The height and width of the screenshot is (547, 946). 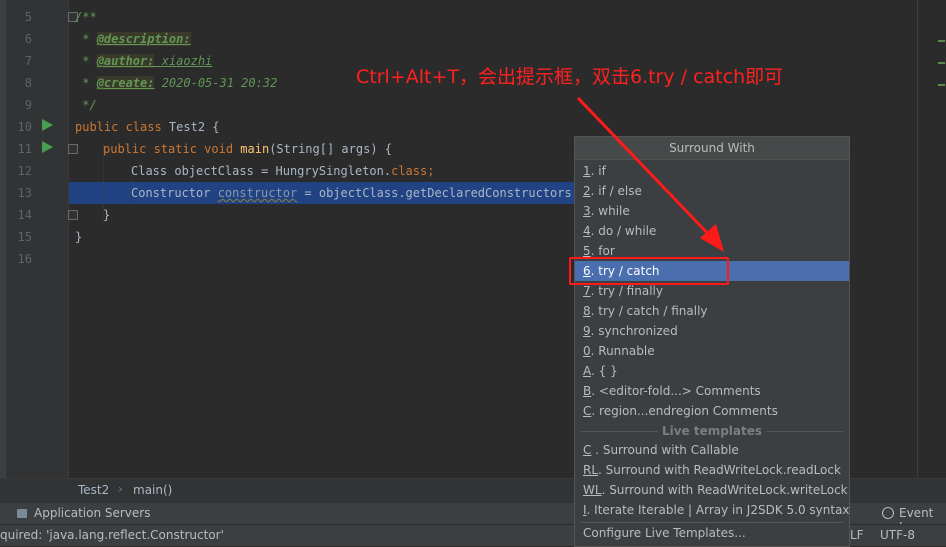 I want to click on line-number: 14, so click(x=24, y=215).